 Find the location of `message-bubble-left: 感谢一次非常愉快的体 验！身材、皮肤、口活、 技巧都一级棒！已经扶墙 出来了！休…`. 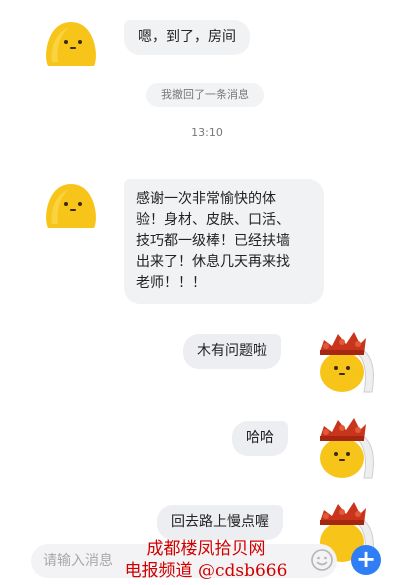

message-bubble-left: 感谢一次非常愉快的体 验！身材、皮肤、口活、 技巧都一级棒！已经扶墙 出来了！休… is located at coordinates (224, 241).